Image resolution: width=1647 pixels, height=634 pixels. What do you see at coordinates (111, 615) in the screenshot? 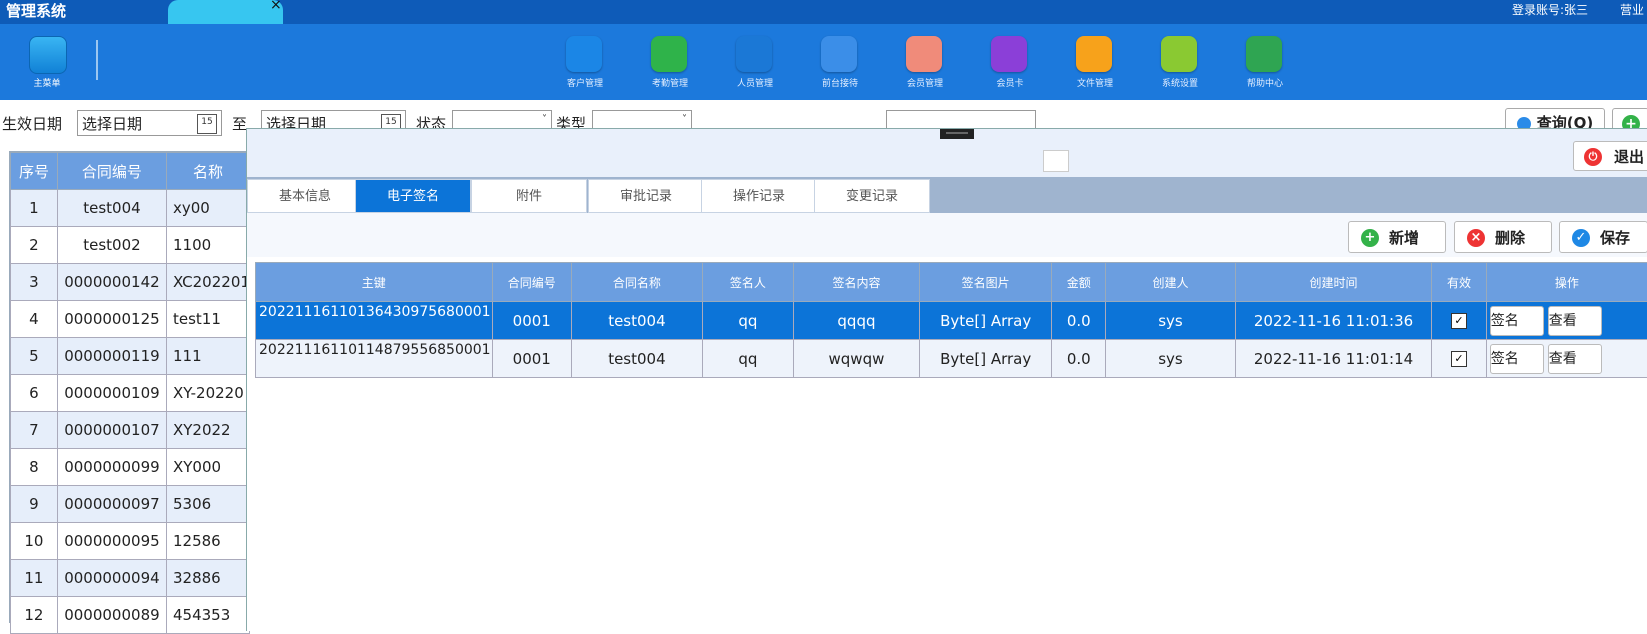
I see `table-cell: 0000000089` at bounding box center [111, 615].